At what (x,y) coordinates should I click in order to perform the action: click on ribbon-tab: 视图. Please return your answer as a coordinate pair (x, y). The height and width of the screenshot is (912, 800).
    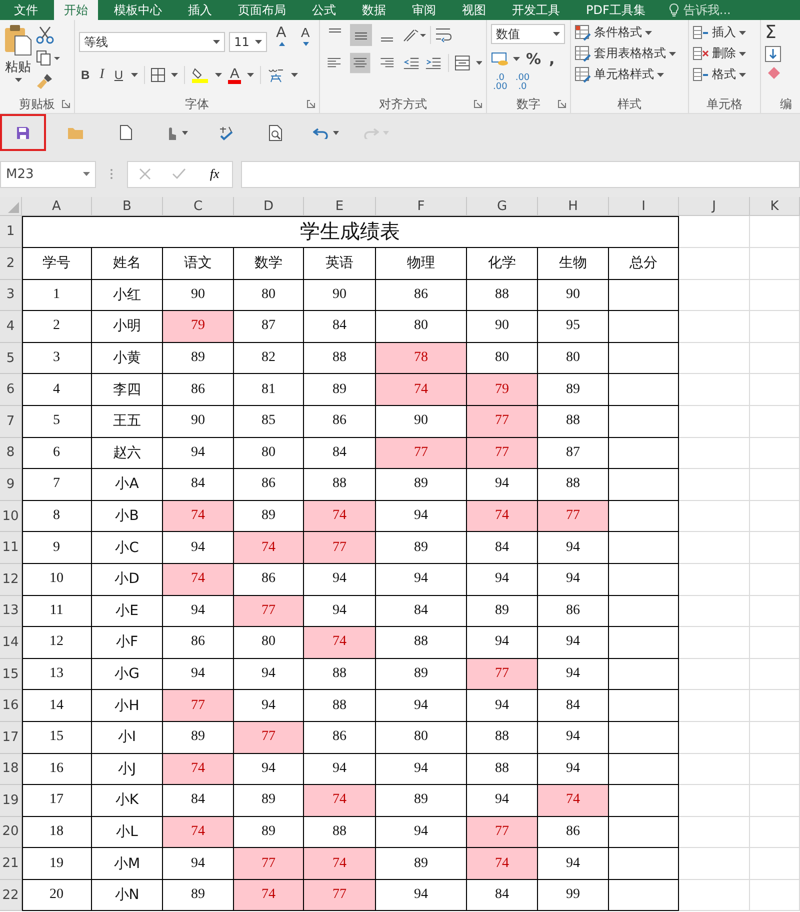
    Looking at the image, I should click on (474, 10).